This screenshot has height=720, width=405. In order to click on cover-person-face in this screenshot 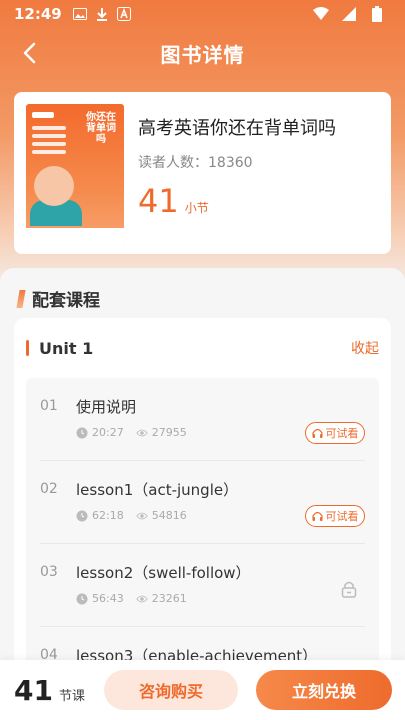, I will do `click(54, 186)`.